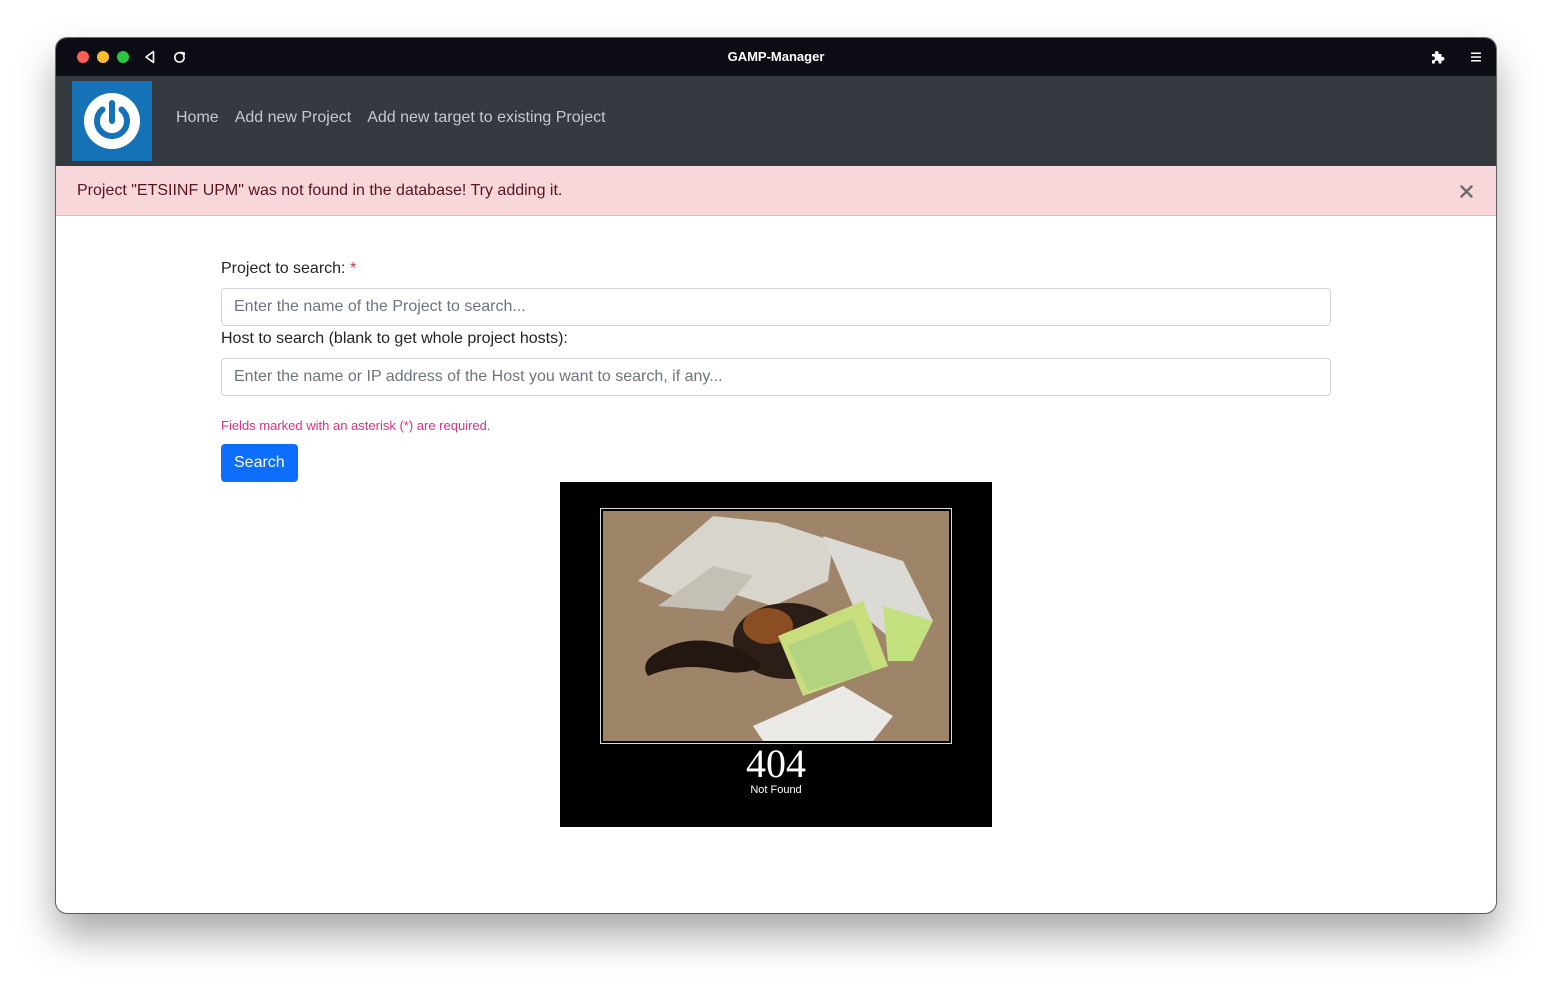 The image size is (1552, 987). What do you see at coordinates (1466, 191) in the screenshot?
I see `close-icon` at bounding box center [1466, 191].